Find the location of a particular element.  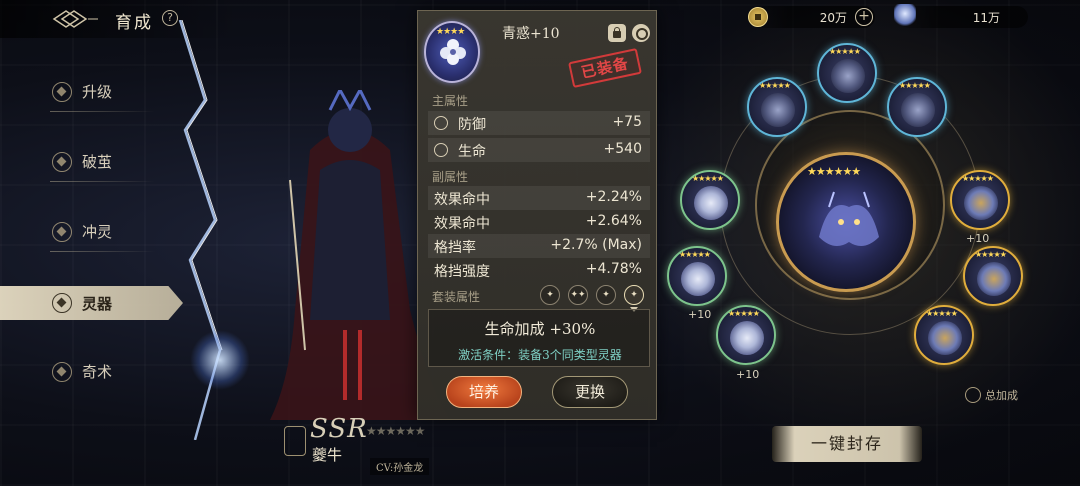

set-effect-box: 生命加成 +30% 激活条件：装备3个同类型灵器 is located at coordinates (539, 338).